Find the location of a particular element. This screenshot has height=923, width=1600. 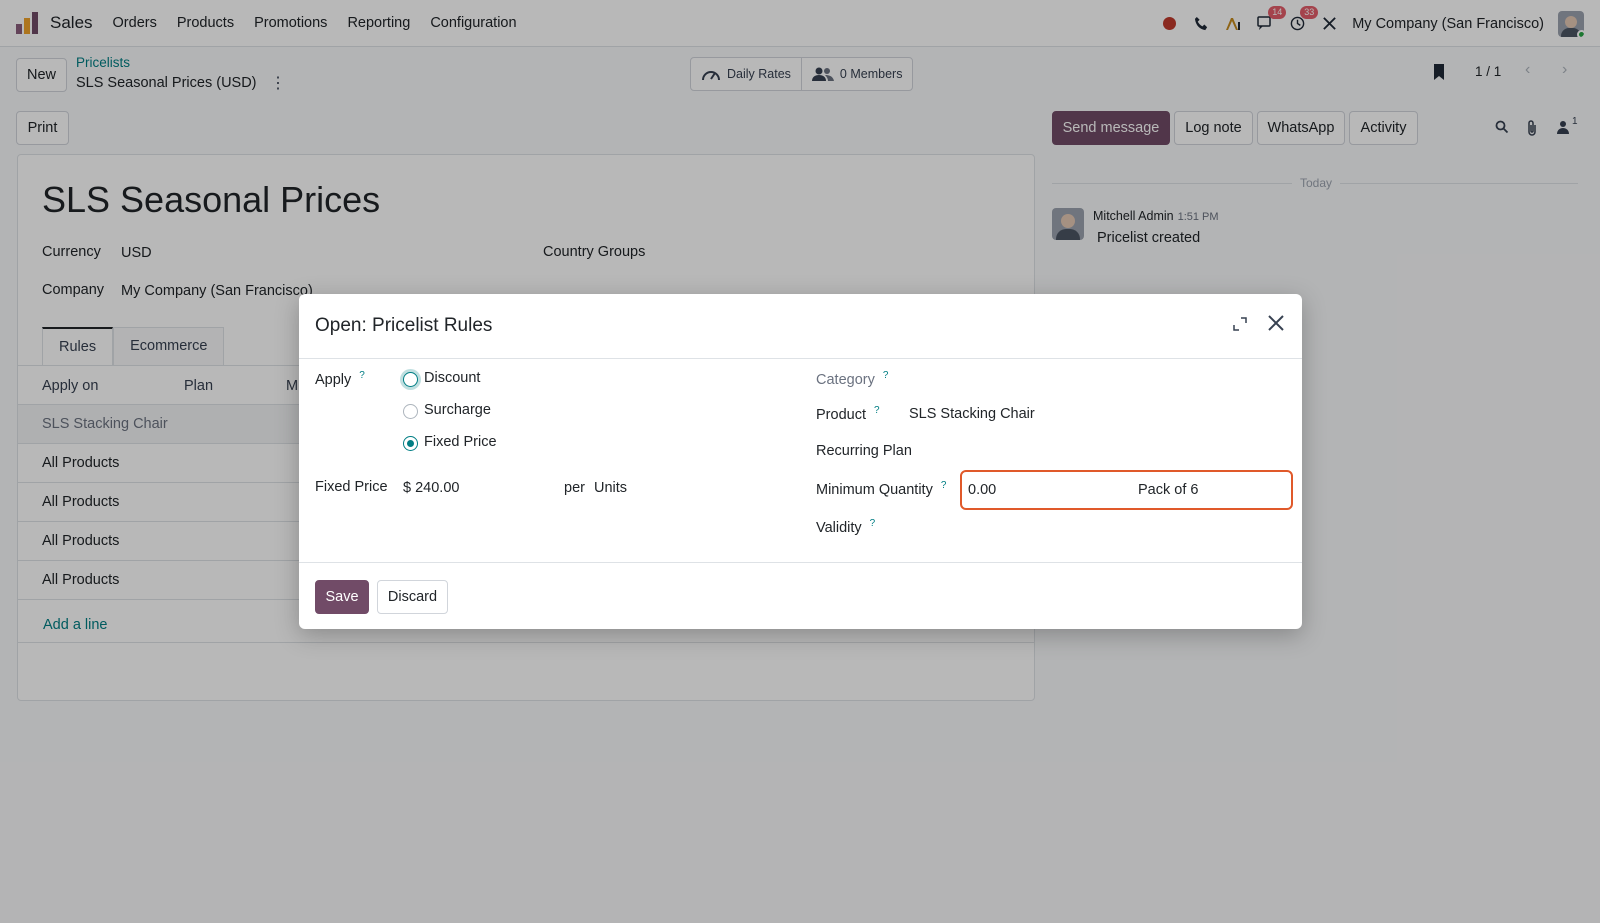

min-qty-uom: Pack of 6 is located at coordinates (1168, 490).